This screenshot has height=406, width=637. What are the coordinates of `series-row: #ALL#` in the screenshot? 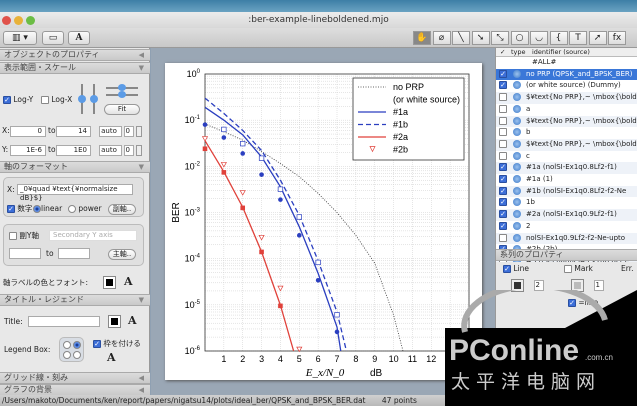 It's located at (566, 63).